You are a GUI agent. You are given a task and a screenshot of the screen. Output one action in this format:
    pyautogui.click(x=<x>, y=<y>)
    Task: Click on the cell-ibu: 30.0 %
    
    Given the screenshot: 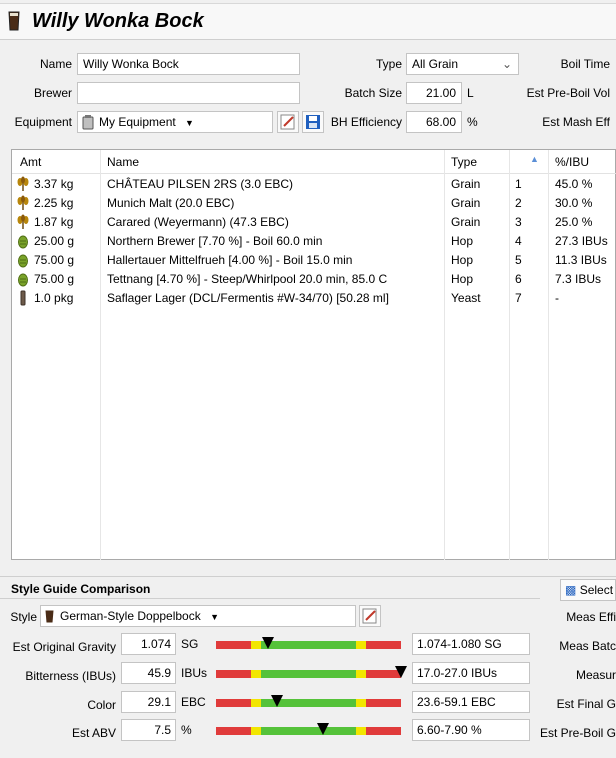 What is the action you would take?
    pyautogui.click(x=574, y=203)
    